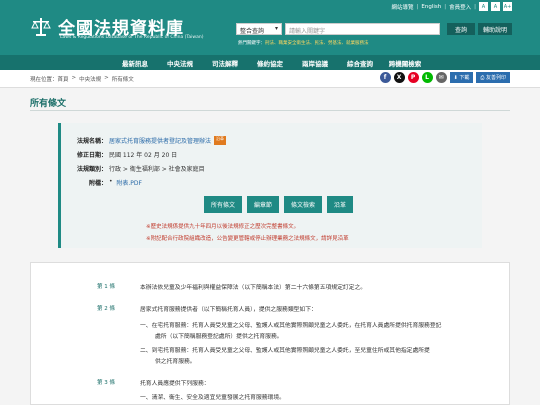 The height and width of the screenshot is (405, 540). Describe the element at coordinates (90, 79) in the screenshot. I see `breadcrumb-central-laws: 中央法規` at that location.